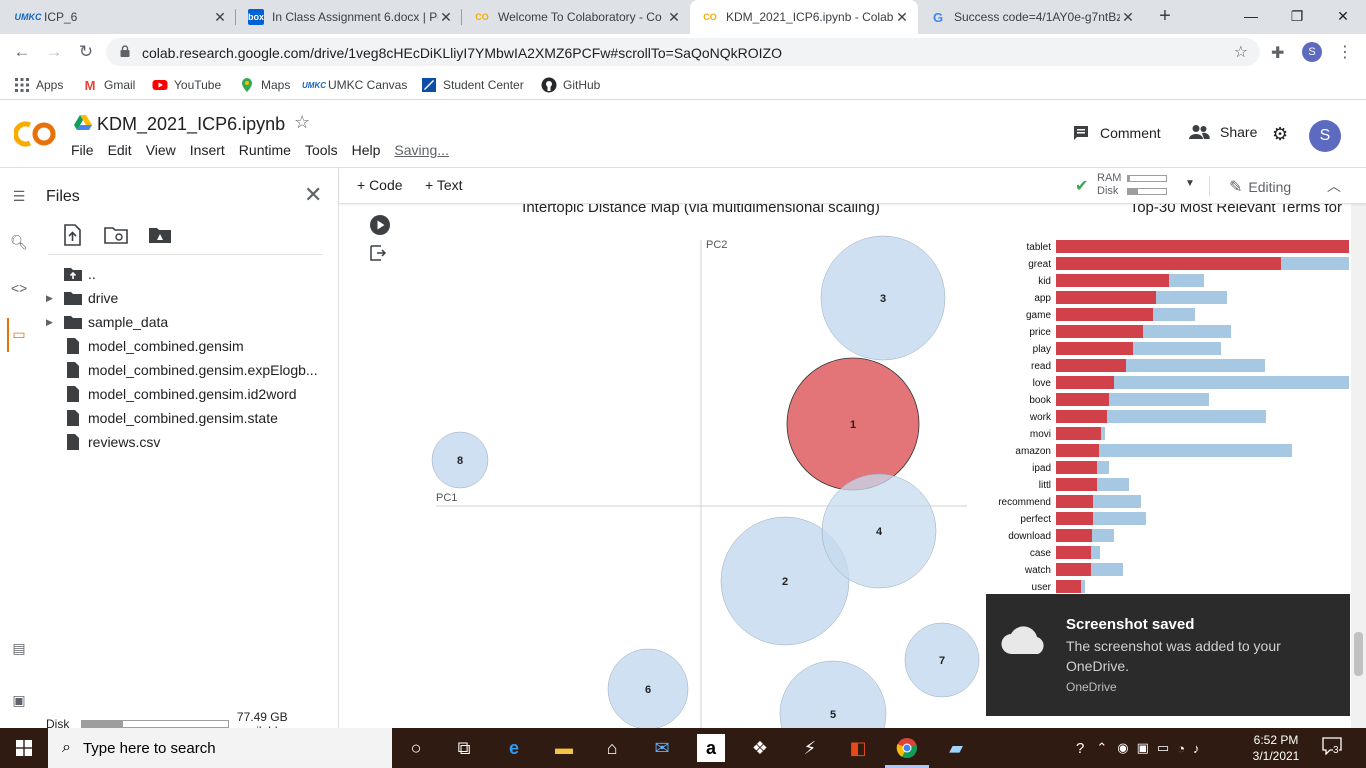 Image resolution: width=1366 pixels, height=768 pixels. I want to click on add-code-button: + Code, so click(380, 185).